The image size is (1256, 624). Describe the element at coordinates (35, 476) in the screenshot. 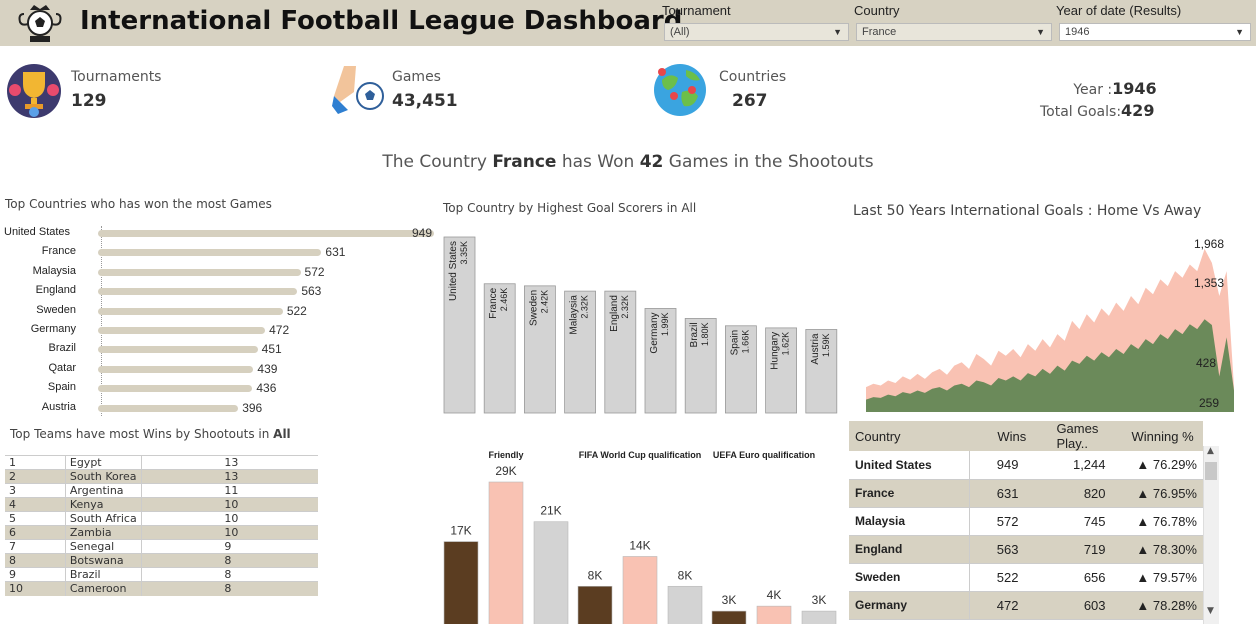

I see `table-cell-rank: 2` at that location.